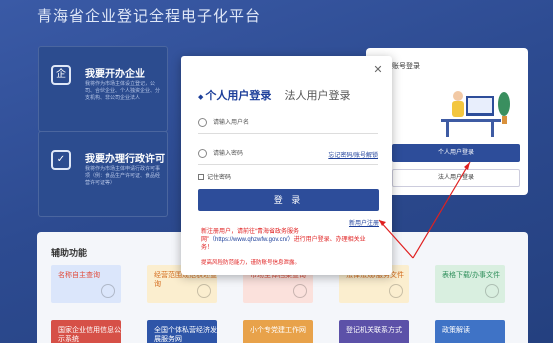  I want to click on close-icon: ✕, so click(378, 70).